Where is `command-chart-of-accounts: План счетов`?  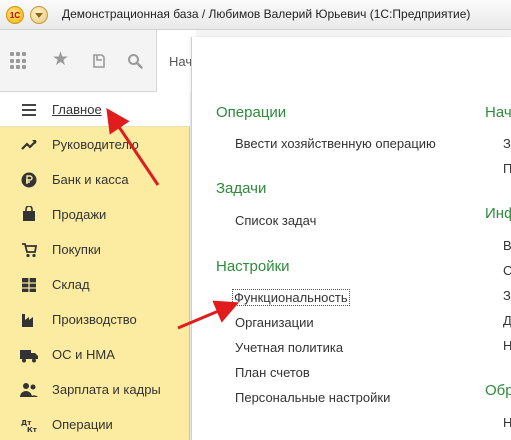
command-chart-of-accounts: План счетов is located at coordinates (272, 372).